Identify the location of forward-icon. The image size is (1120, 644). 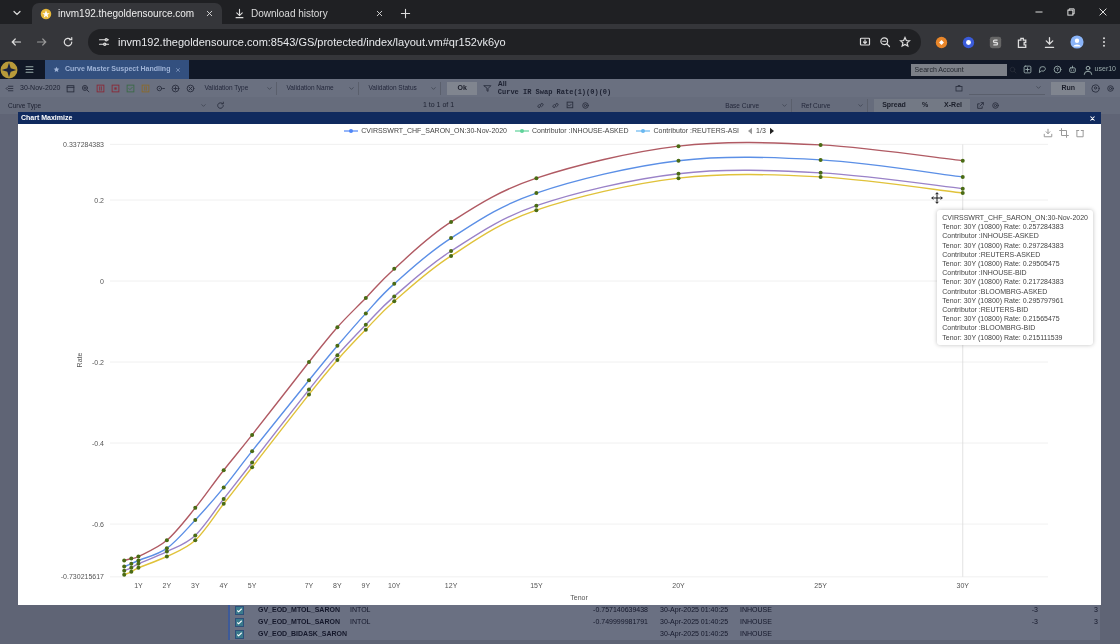
(42, 42).